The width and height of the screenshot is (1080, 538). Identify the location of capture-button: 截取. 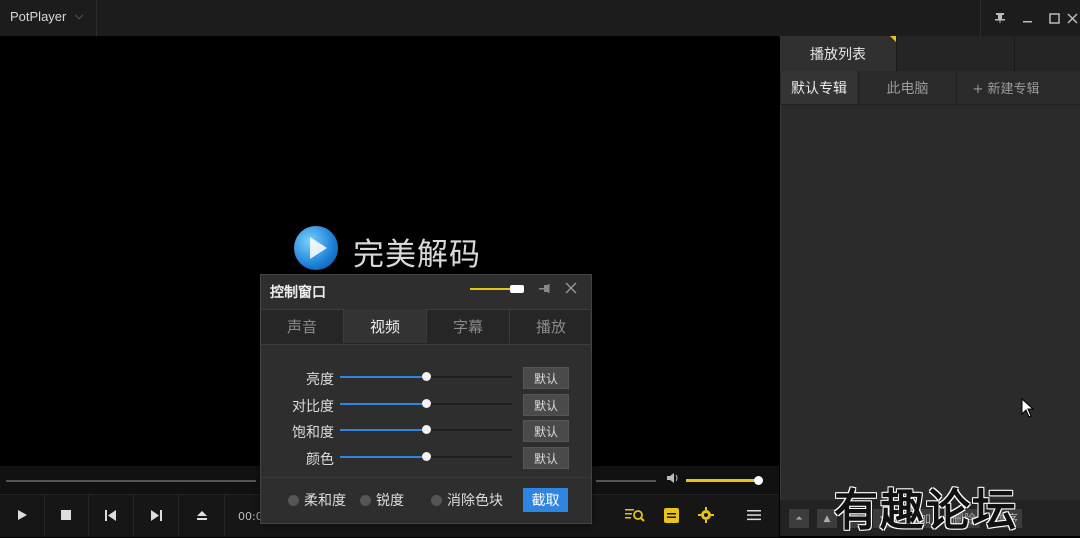
(545, 500).